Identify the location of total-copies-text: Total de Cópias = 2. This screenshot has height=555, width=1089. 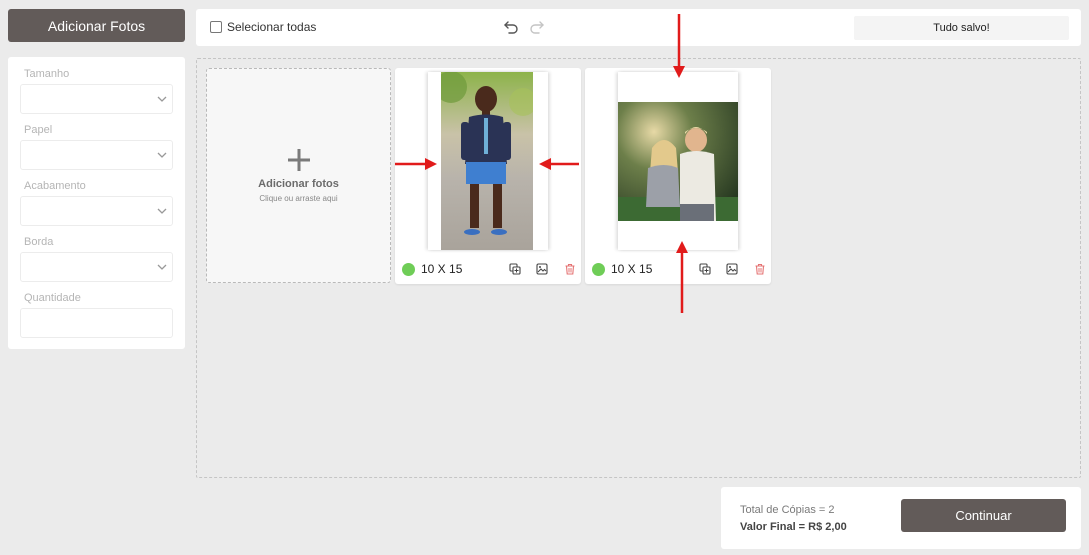
(787, 510).